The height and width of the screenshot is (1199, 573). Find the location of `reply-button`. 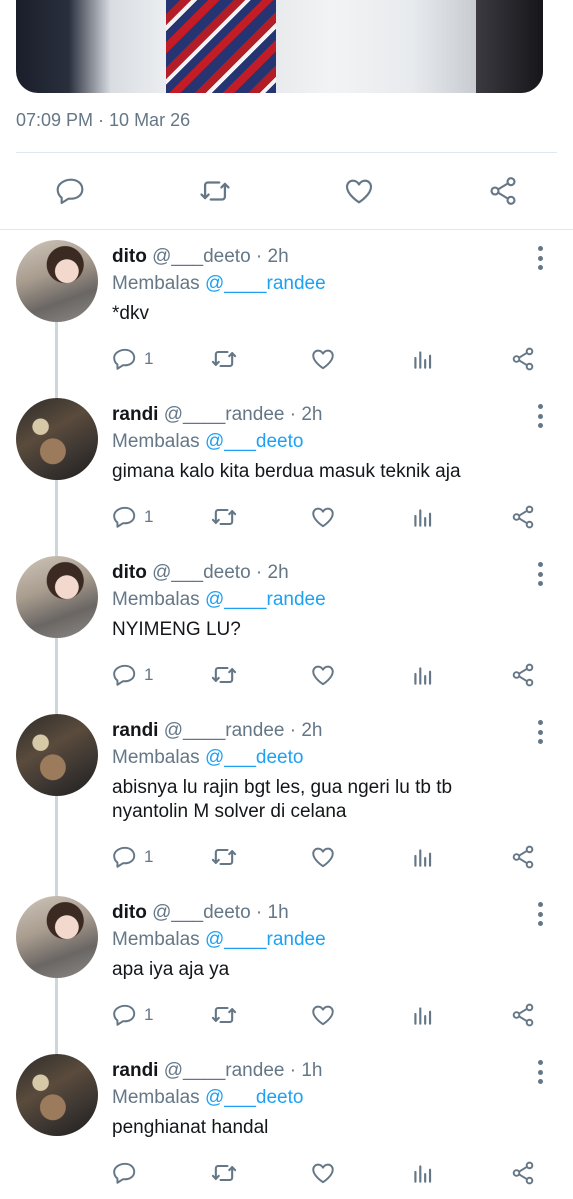

reply-button is located at coordinates (128, 1173).